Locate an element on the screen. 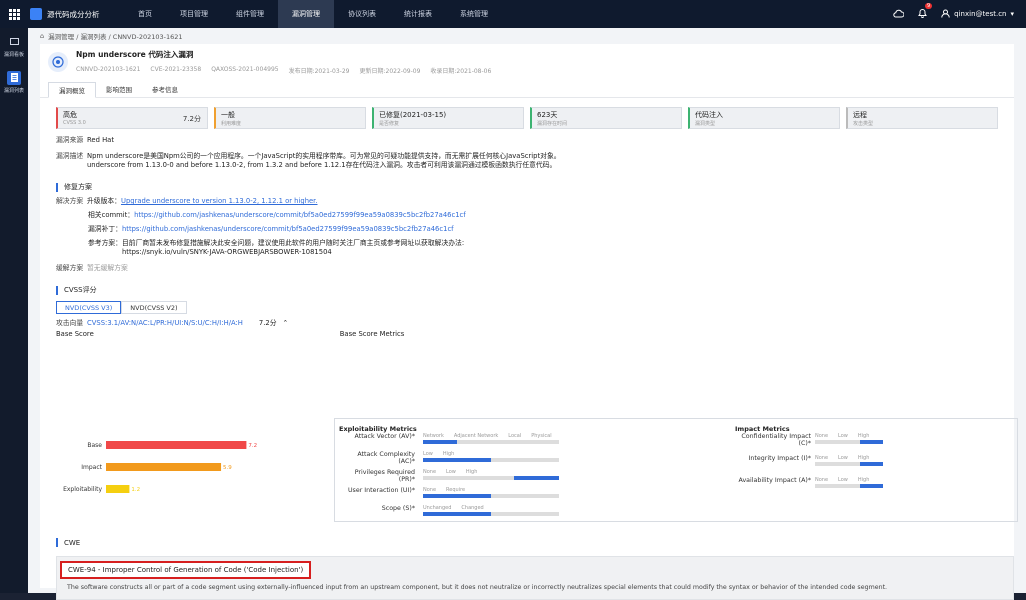 The height and width of the screenshot is (600, 1026). metric-option: Adjacent Network is located at coordinates (476, 436).